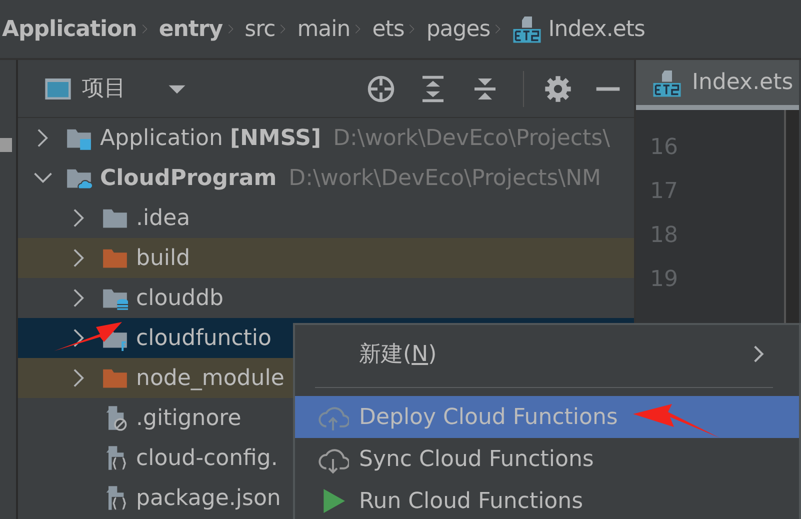 The height and width of the screenshot is (519, 801). What do you see at coordinates (276, 138) in the screenshot?
I see `module-tag: [NMSS]` at bounding box center [276, 138].